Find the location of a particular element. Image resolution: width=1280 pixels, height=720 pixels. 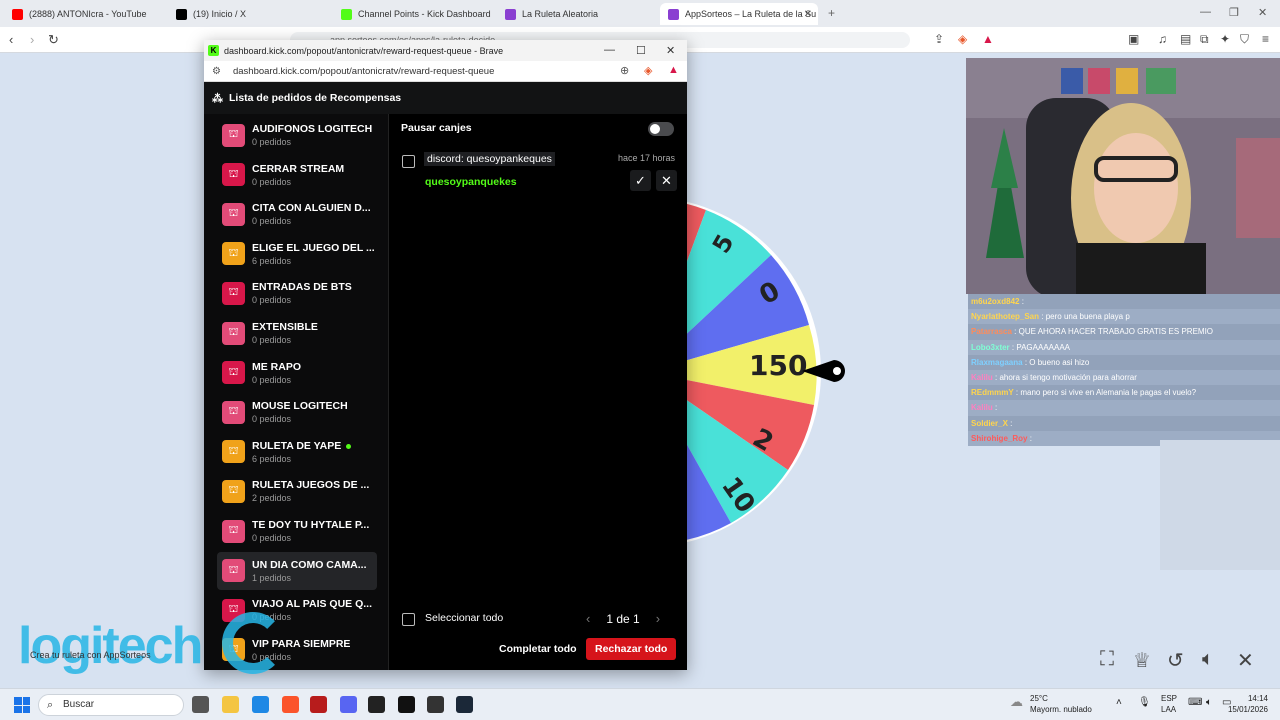

reward-item: ⛫ ELIGE EL JUEGO DEL ... 6 pedidos is located at coordinates (297, 254).